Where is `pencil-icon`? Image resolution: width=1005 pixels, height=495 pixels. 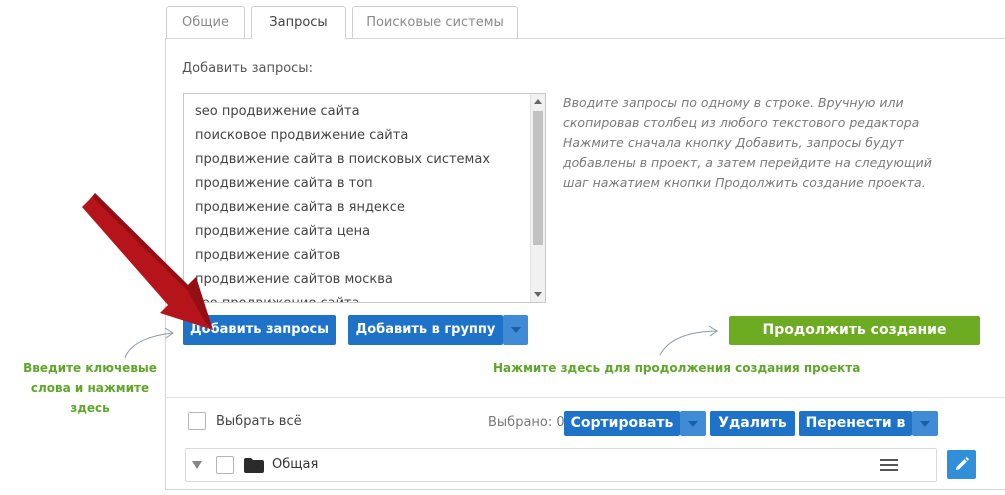 pencil-icon is located at coordinates (962, 463).